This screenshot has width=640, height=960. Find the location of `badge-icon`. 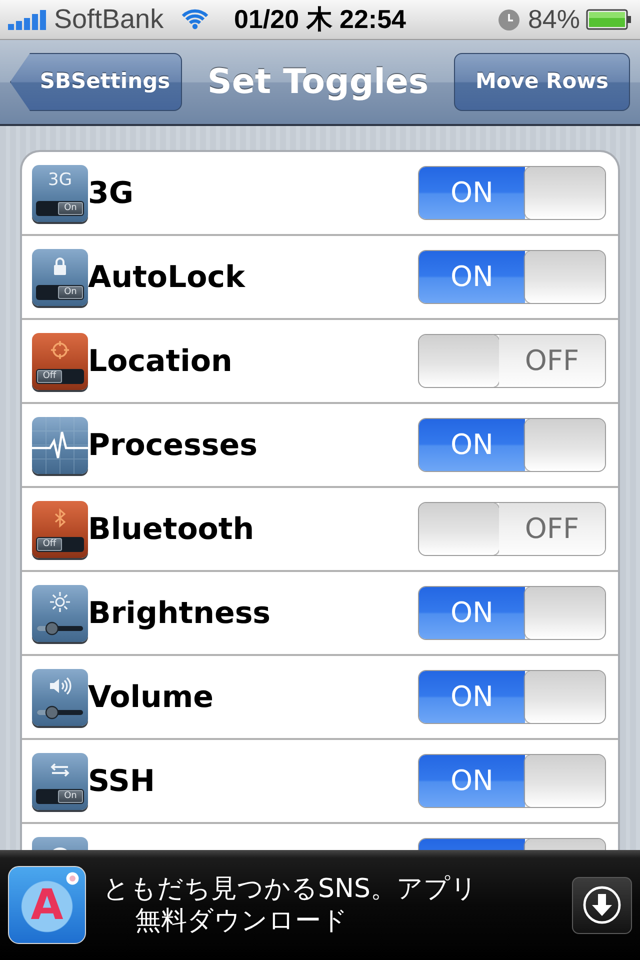

badge-icon is located at coordinates (72, 878).